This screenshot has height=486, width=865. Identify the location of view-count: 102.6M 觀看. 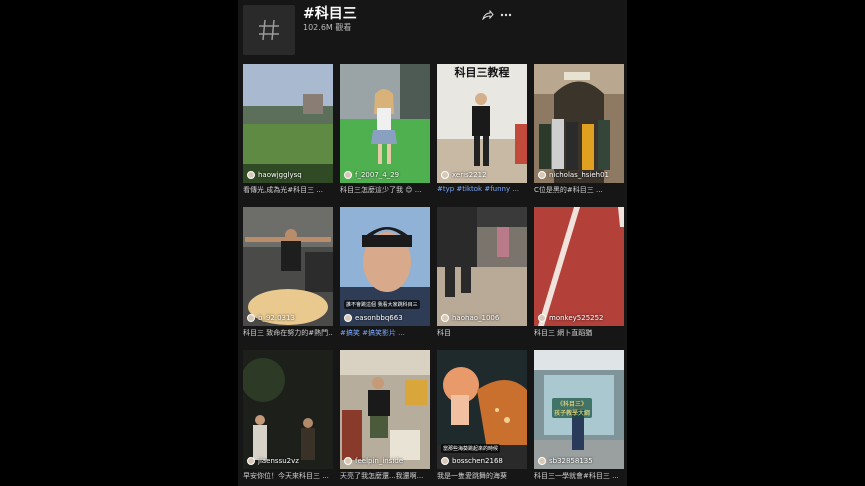
(327, 27).